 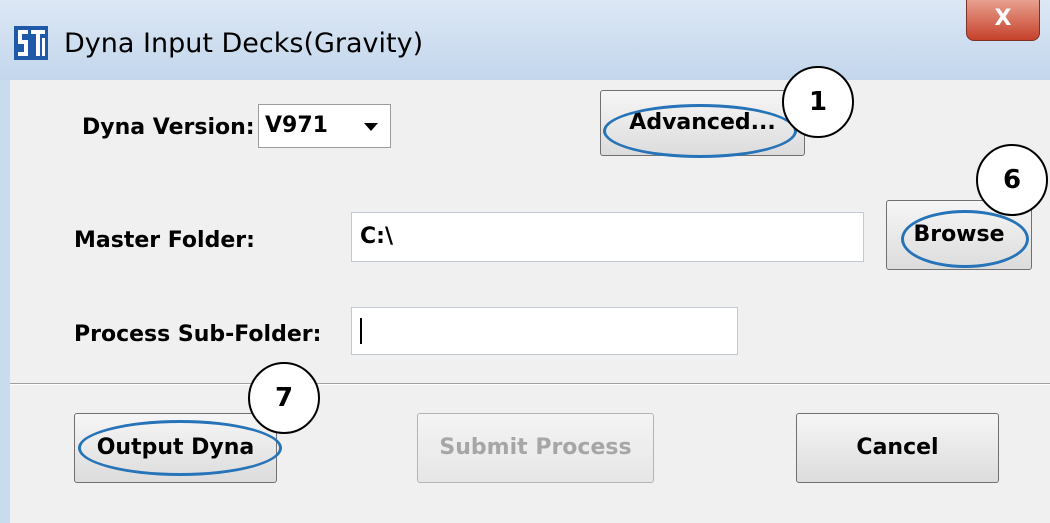 I want to click on dyna-version-select: V971, so click(x=324, y=126).